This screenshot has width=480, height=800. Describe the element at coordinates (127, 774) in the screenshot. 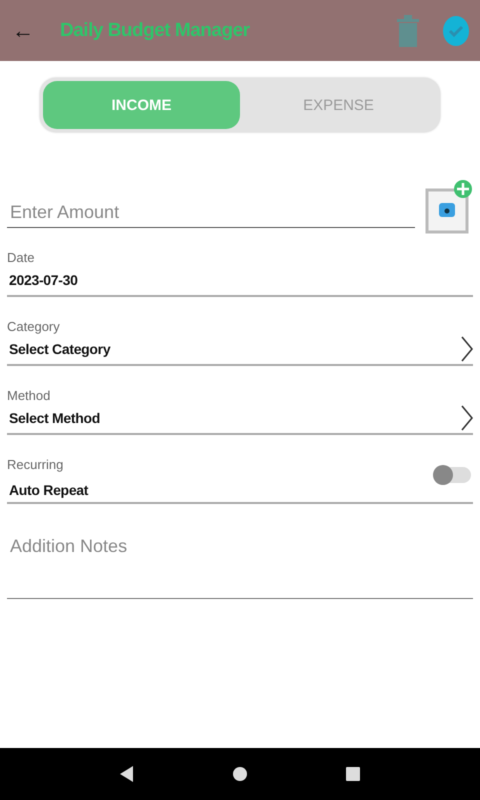

I see `back-triangle-icon` at that location.